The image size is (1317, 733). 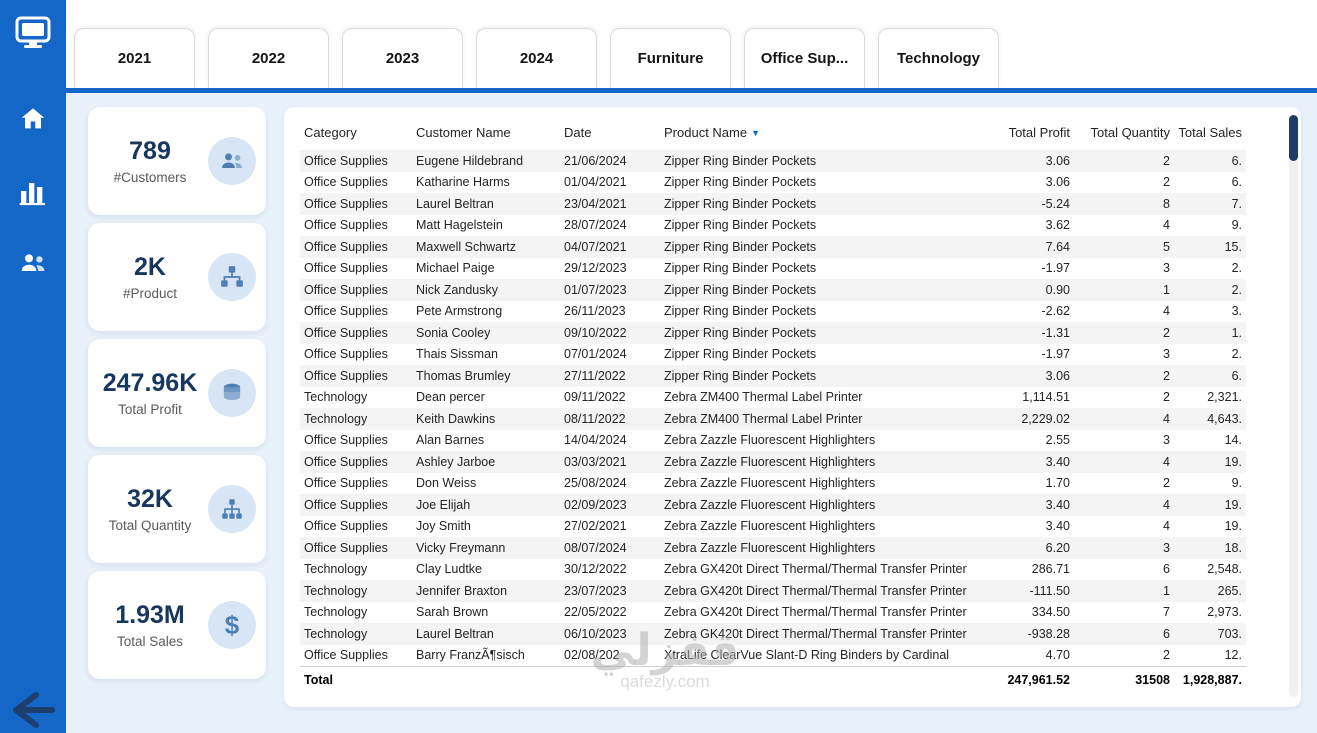 What do you see at coordinates (356, 131) in the screenshot?
I see `col-header-category: Category` at bounding box center [356, 131].